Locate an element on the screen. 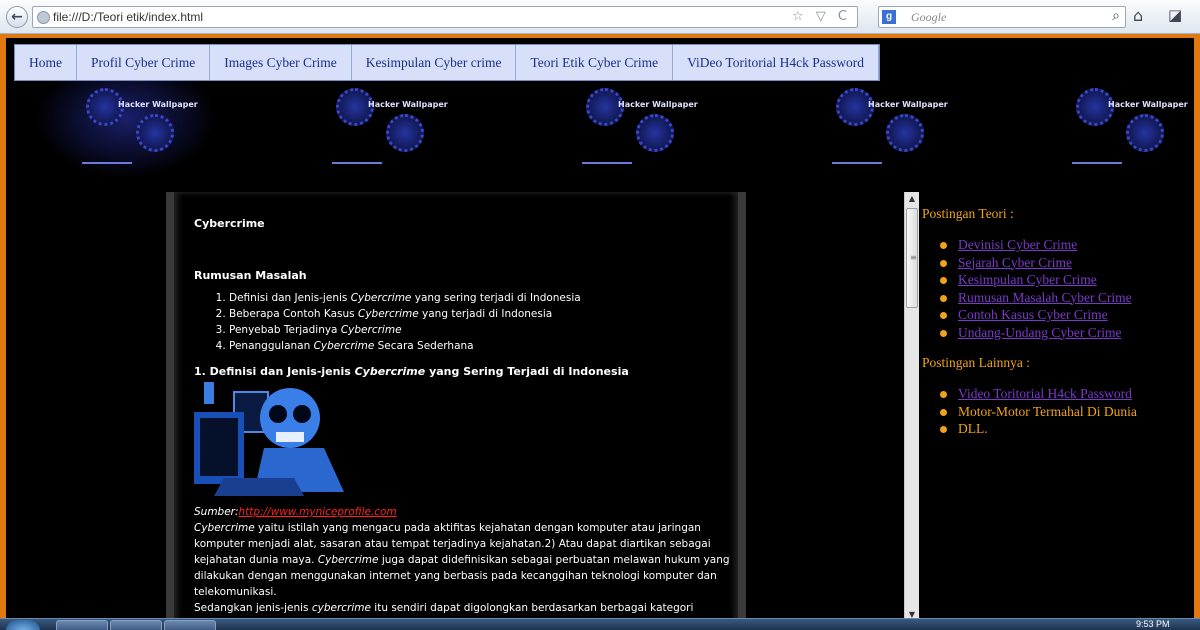  firefox-icon is located at coordinates (136, 625).